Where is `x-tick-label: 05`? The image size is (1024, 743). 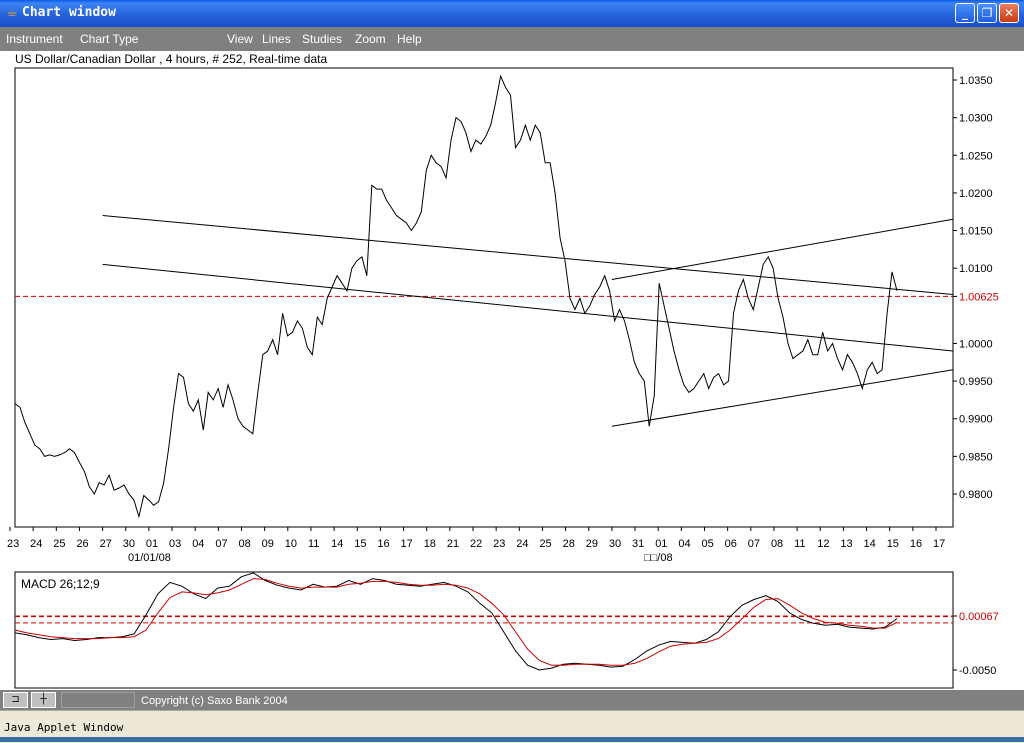
x-tick-label: 05 is located at coordinates (708, 544).